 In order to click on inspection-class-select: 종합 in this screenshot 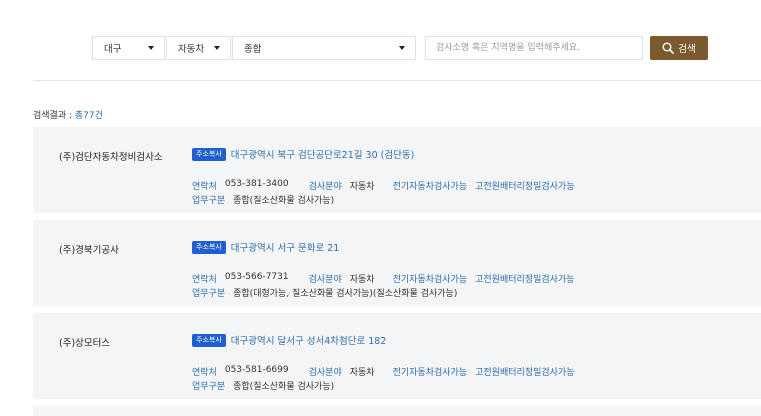, I will do `click(324, 48)`.